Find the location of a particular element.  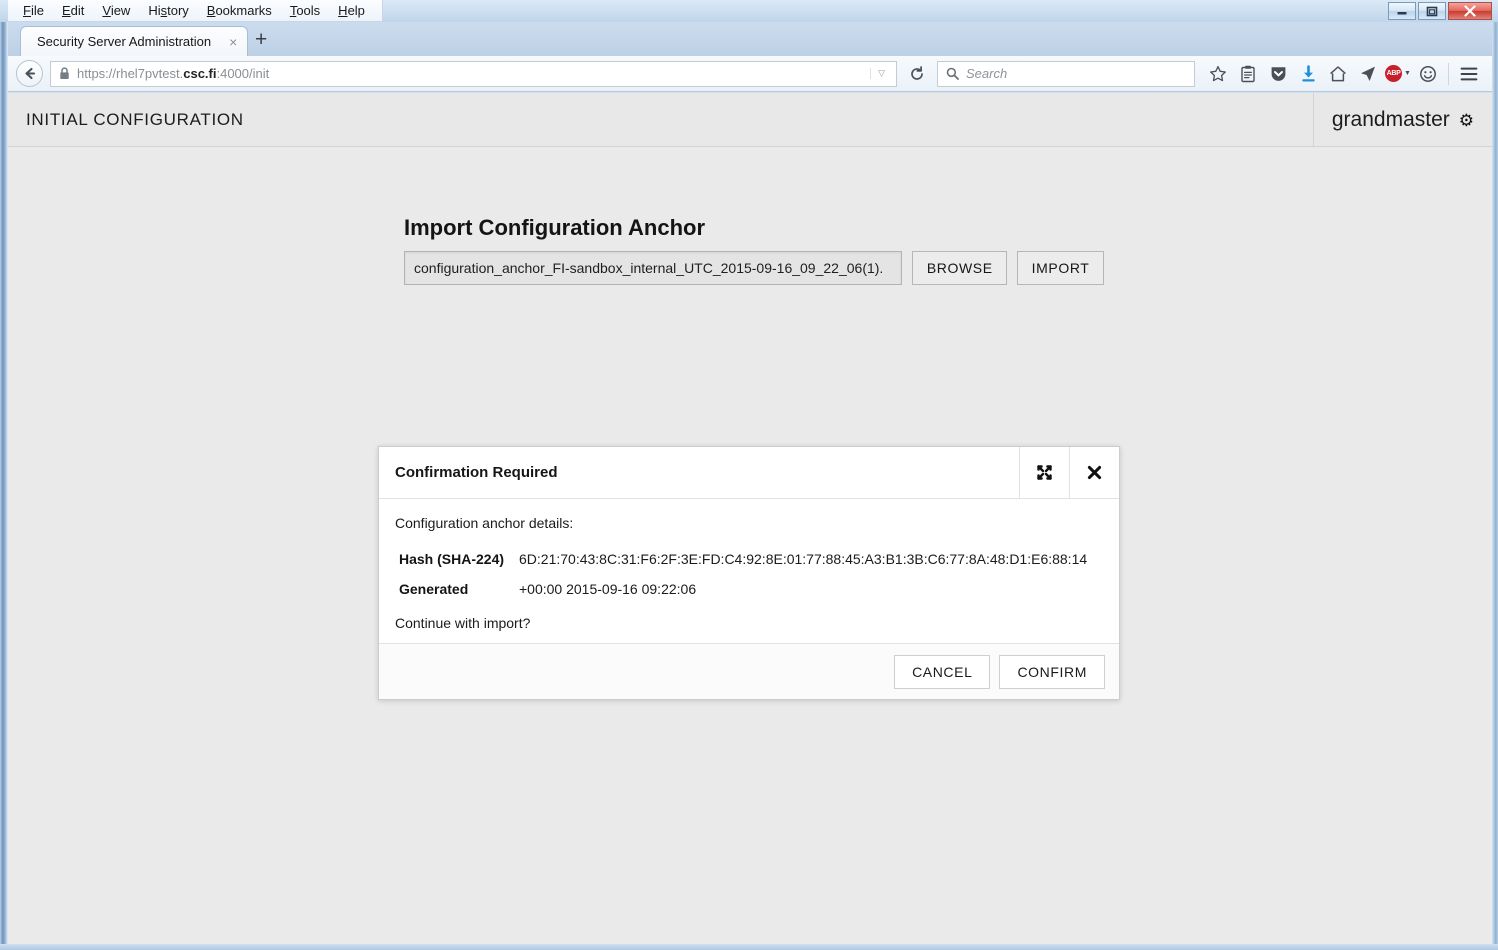

close-button is located at coordinates (1470, 11).